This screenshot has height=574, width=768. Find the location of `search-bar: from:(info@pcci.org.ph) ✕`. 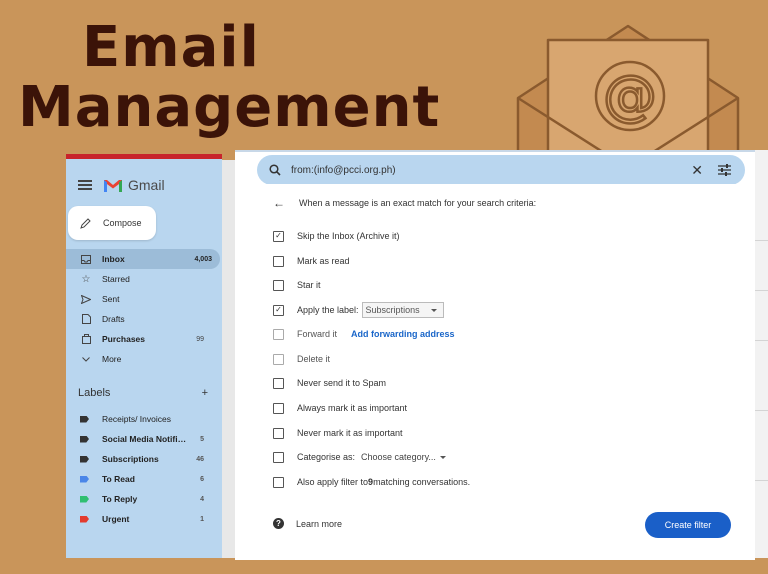

search-bar: from:(info@pcci.org.ph) ✕ is located at coordinates (501, 170).